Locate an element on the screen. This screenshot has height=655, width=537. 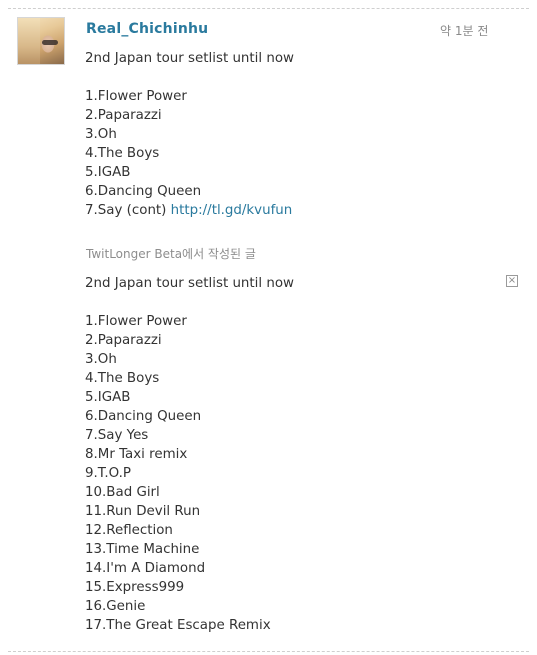
longer-line: 5.IGAB is located at coordinates (108, 397).